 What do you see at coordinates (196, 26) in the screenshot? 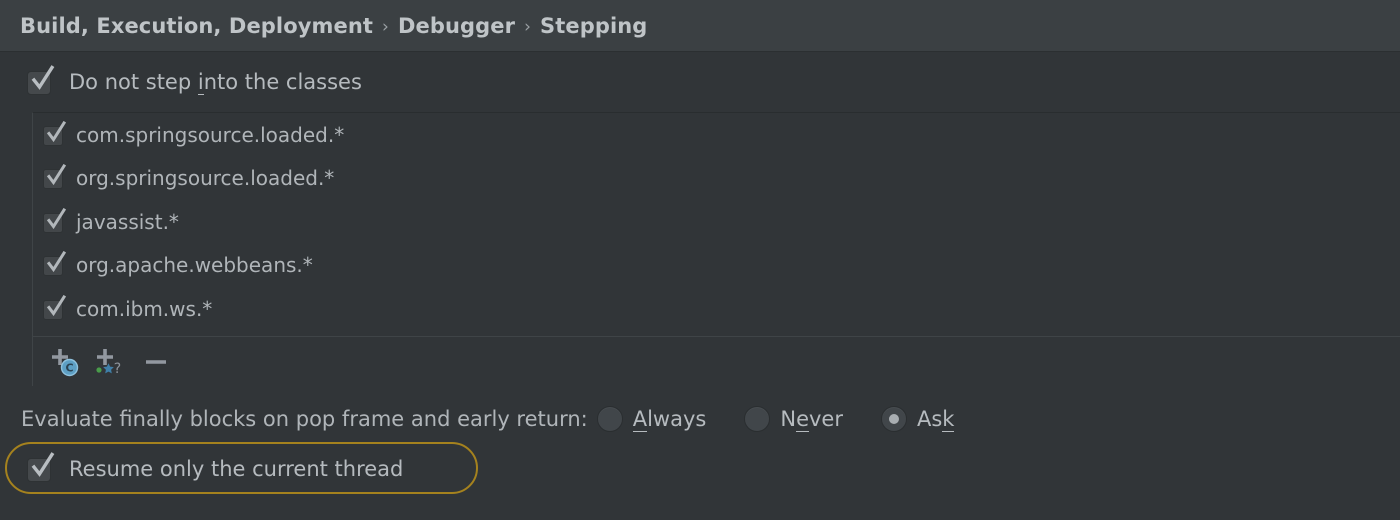
I see `breadcrumb-item-0: Build, Execution, Deployment` at bounding box center [196, 26].